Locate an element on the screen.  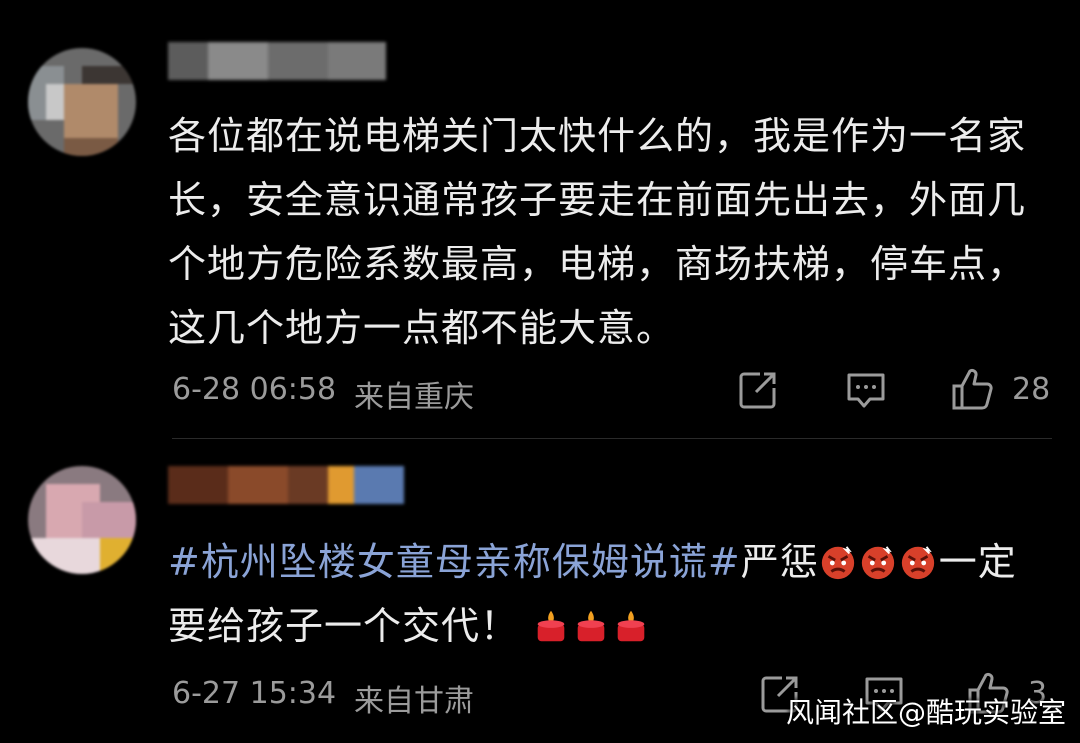
comment-icon is located at coordinates (866, 390).